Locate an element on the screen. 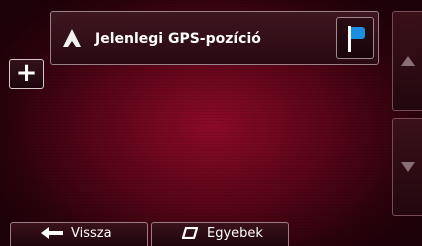  more-label: Egyebek is located at coordinates (235, 233).